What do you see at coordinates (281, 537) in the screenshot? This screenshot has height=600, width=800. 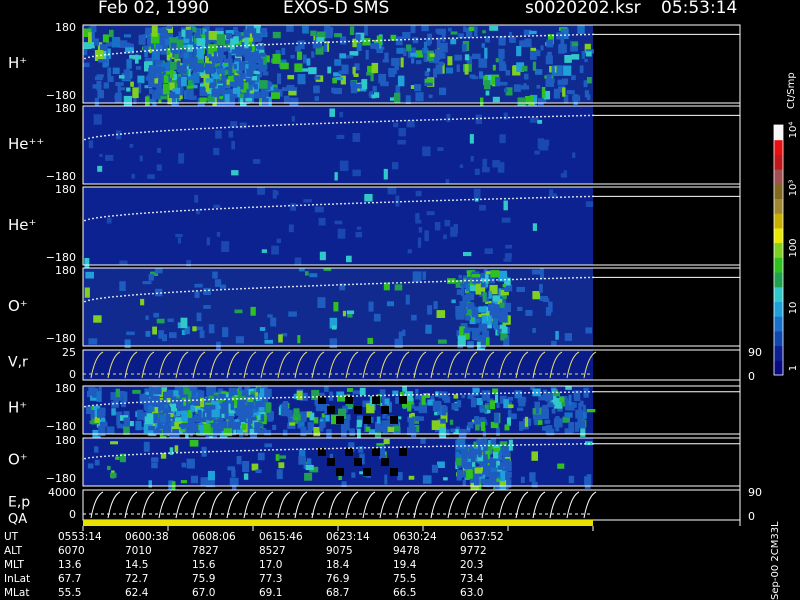 I see `footer-value-ut: 0615:46` at bounding box center [281, 537].